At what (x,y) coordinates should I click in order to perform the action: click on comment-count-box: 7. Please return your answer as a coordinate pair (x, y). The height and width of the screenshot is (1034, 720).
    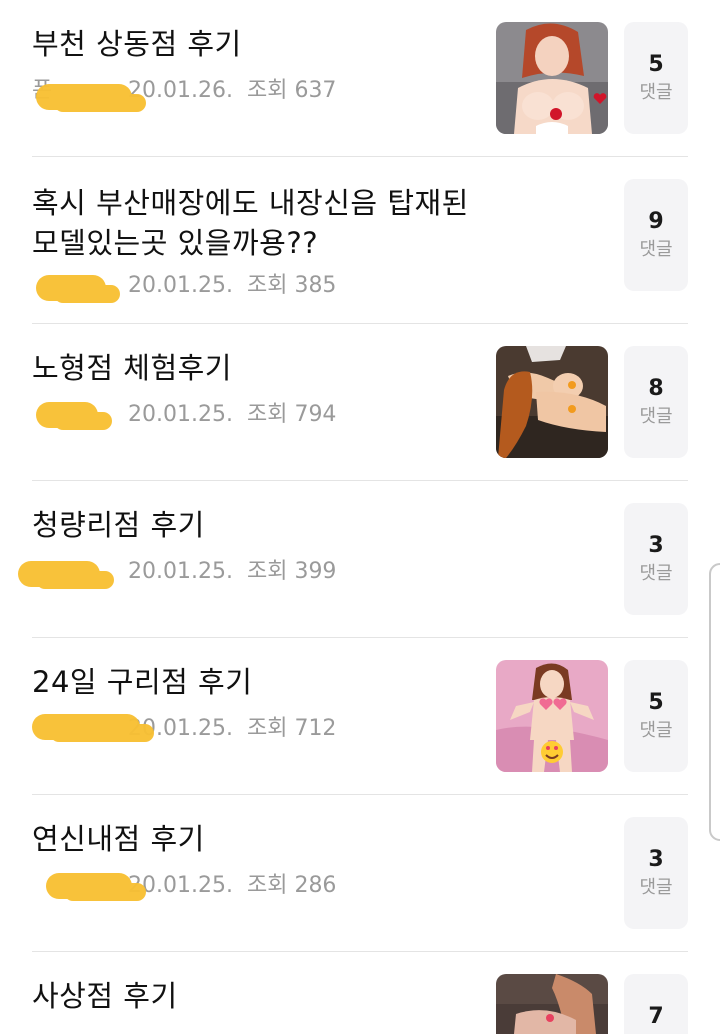
    Looking at the image, I should click on (656, 1004).